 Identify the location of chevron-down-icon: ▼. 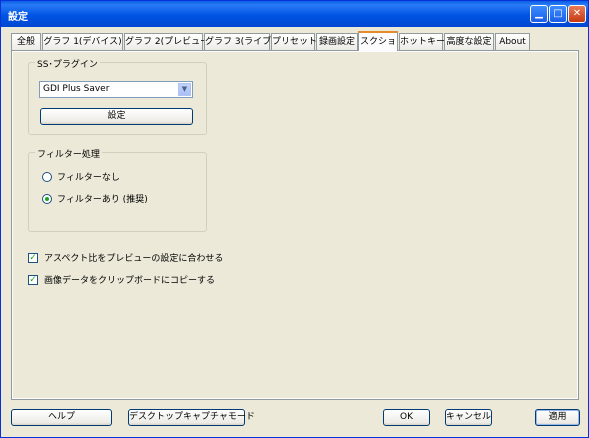
(184, 89).